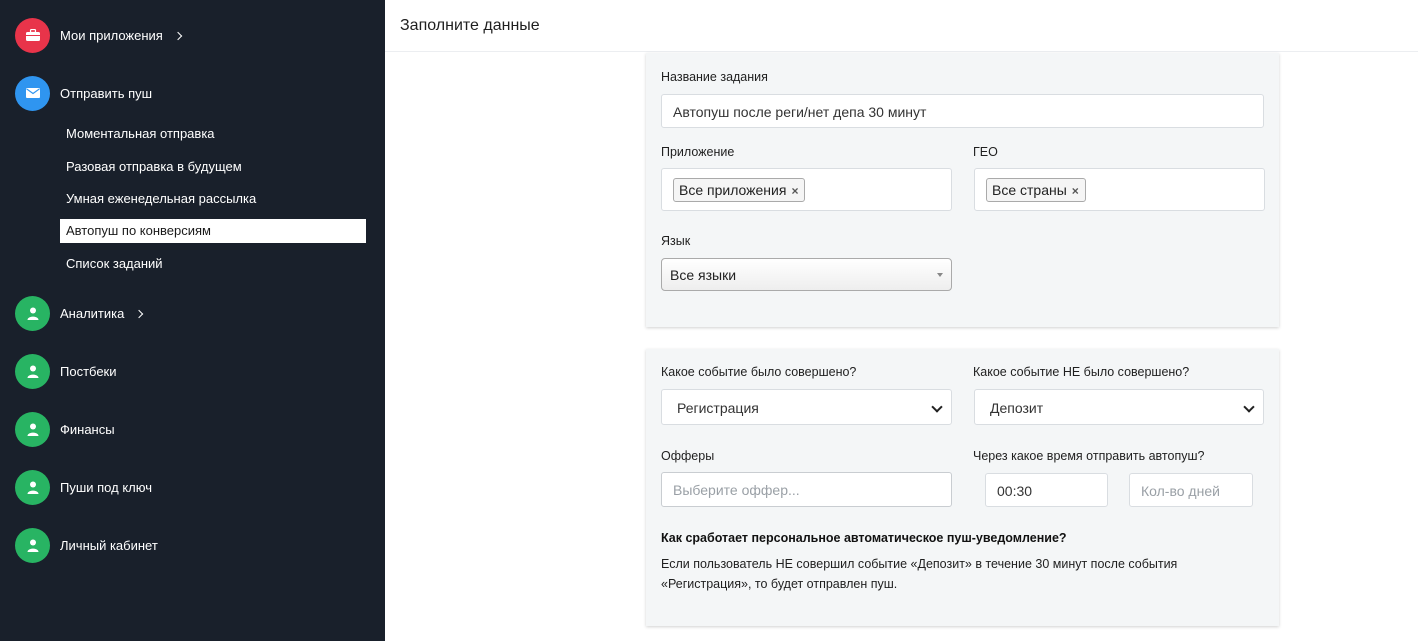  Describe the element at coordinates (698, 152) in the screenshot. I see `app-label: Приложение` at that location.